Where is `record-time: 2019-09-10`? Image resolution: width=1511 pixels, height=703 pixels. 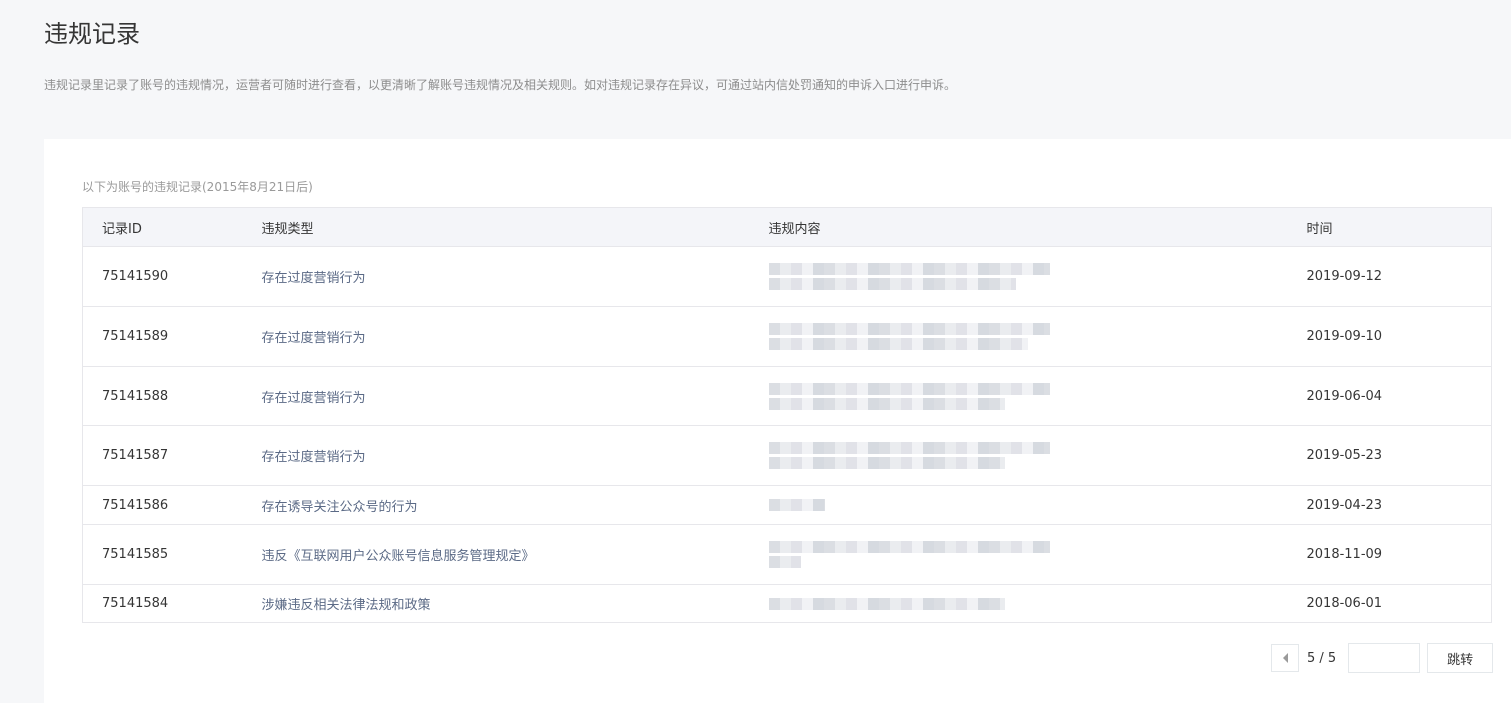
record-time: 2019-09-10 is located at coordinates (1389, 336).